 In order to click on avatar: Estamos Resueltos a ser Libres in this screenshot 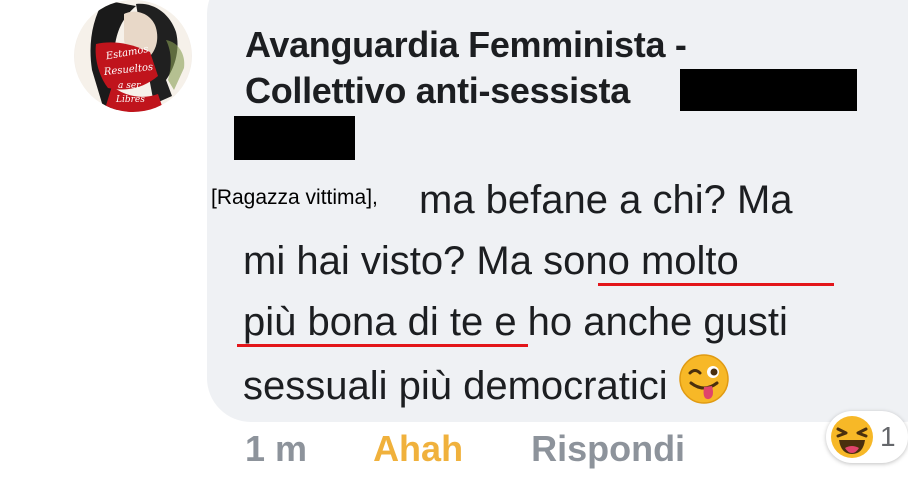, I will do `click(133, 56)`.